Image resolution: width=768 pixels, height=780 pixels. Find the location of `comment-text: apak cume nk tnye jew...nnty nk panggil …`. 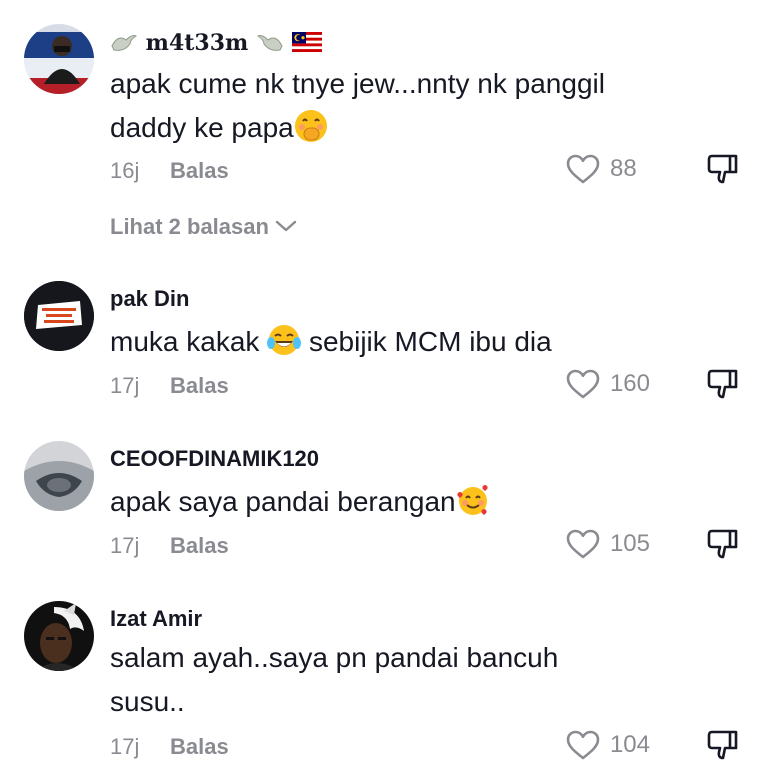

comment-text: apak cume nk tnye jew...nnty nk panggil … is located at coordinates (370, 106).